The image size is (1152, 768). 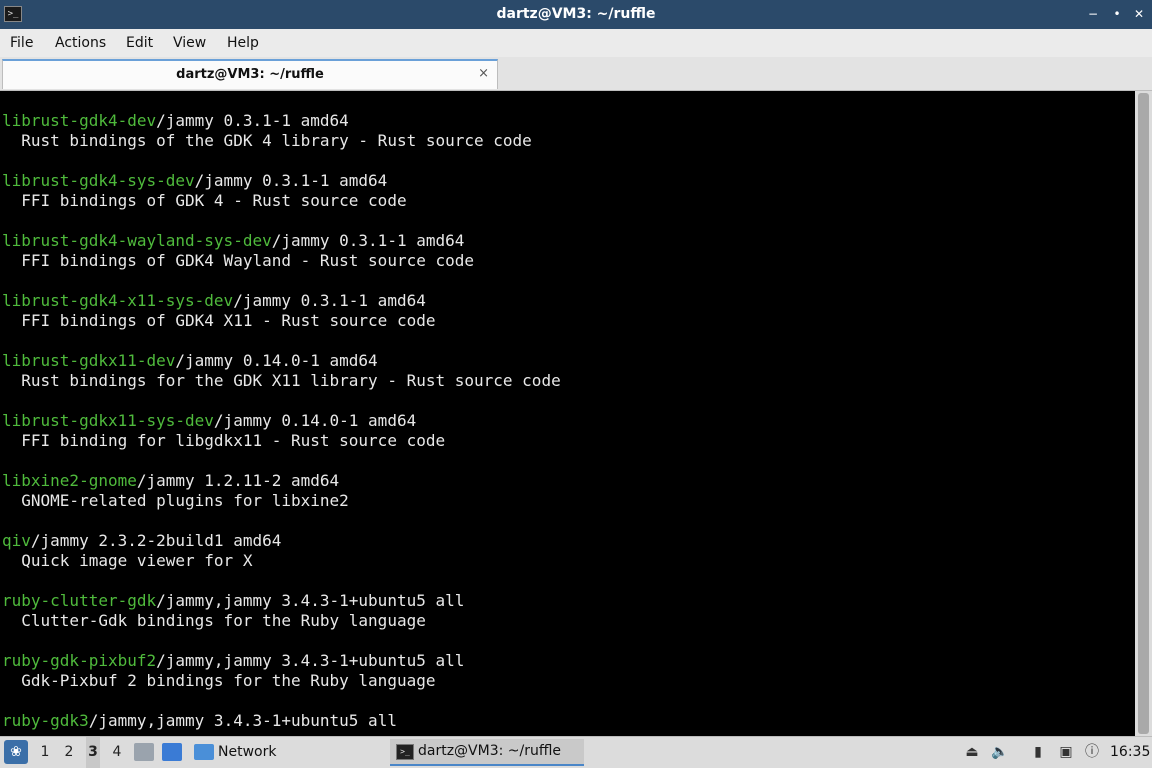 What do you see at coordinates (45, 720) in the screenshot?
I see `package-name: ruby-gdk3` at bounding box center [45, 720].